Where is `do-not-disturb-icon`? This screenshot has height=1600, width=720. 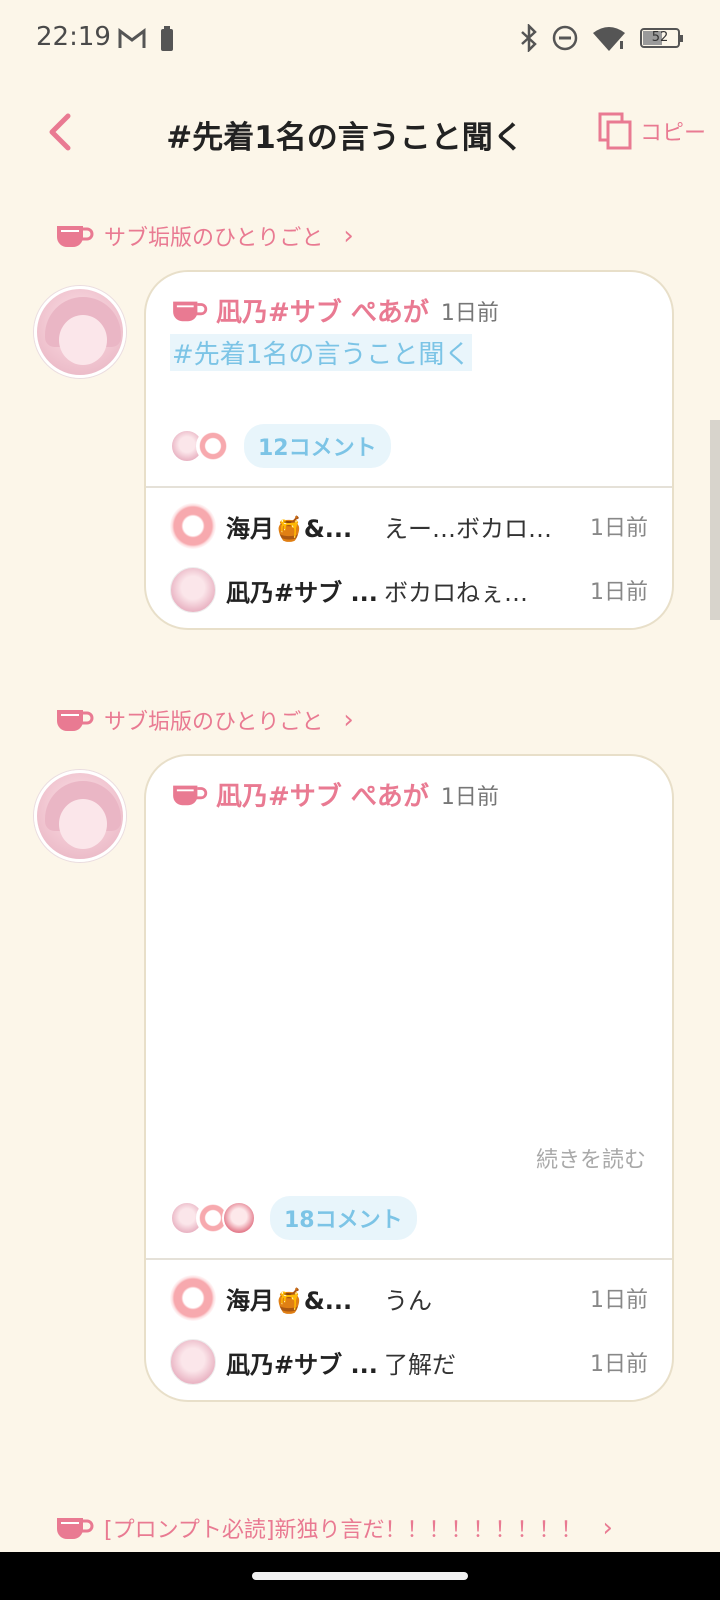
do-not-disturb-icon is located at coordinates (565, 38).